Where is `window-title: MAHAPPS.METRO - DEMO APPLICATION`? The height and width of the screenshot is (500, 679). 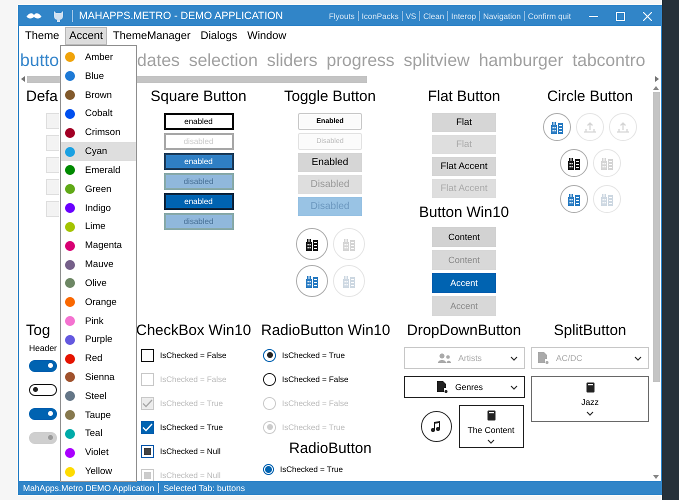 window-title: MAHAPPS.METRO - DEMO APPLICATION is located at coordinates (181, 16).